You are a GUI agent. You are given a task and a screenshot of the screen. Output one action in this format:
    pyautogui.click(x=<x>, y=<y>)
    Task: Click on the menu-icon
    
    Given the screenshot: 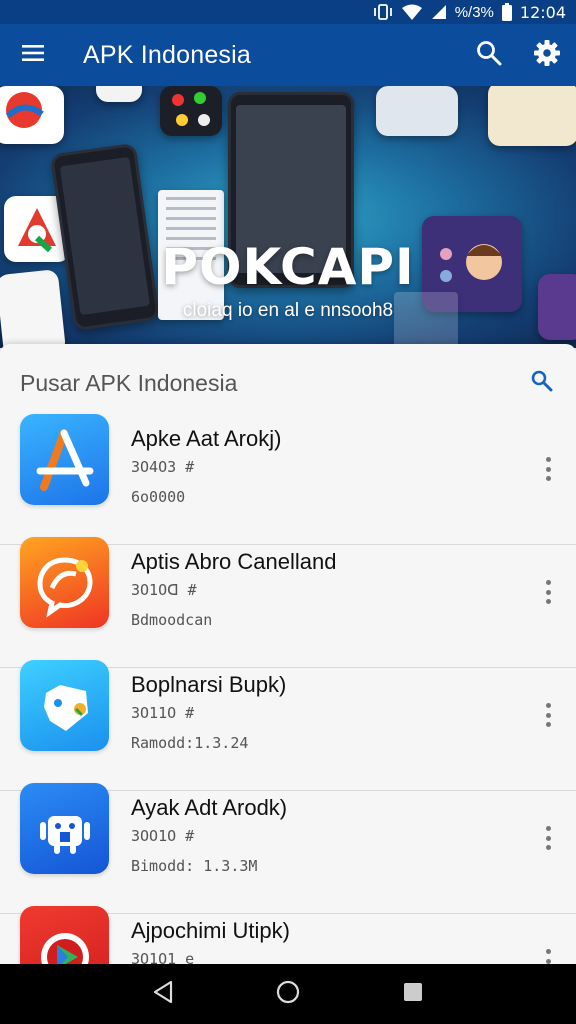 What is the action you would take?
    pyautogui.click(x=33, y=55)
    